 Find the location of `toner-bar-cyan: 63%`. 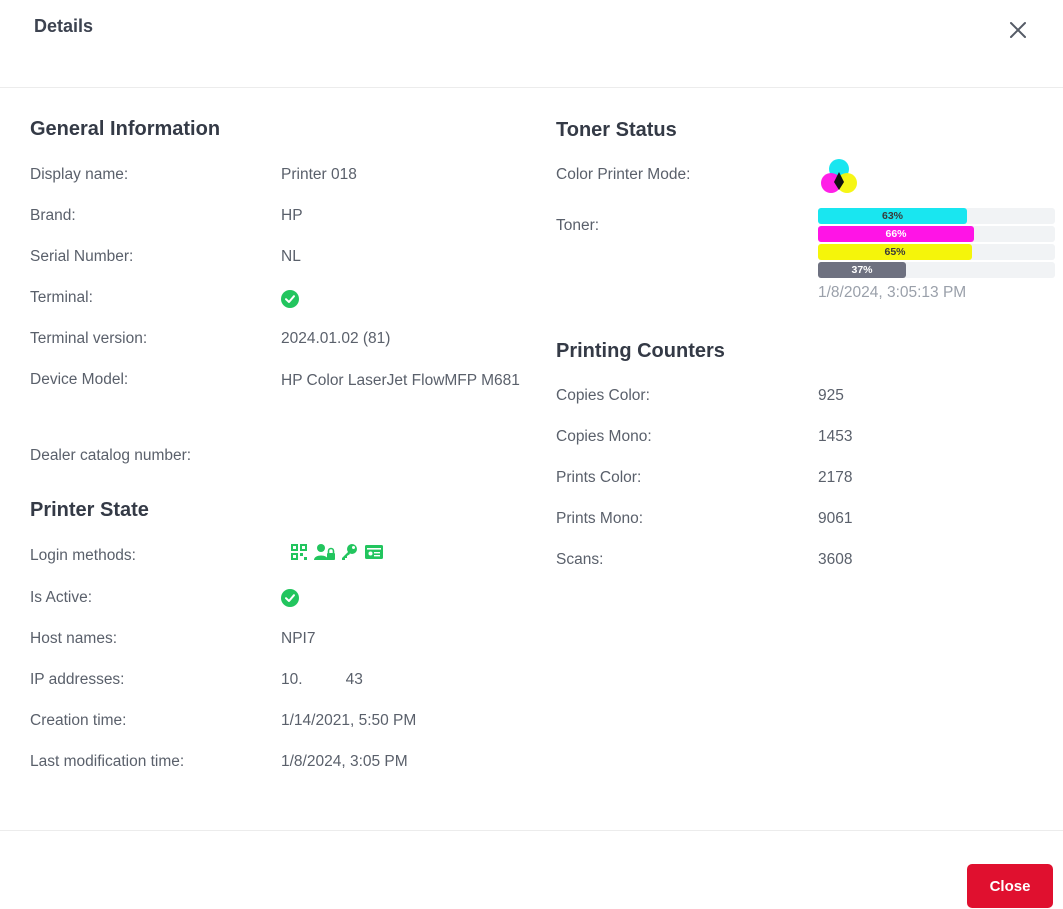

toner-bar-cyan: 63% is located at coordinates (936, 216).